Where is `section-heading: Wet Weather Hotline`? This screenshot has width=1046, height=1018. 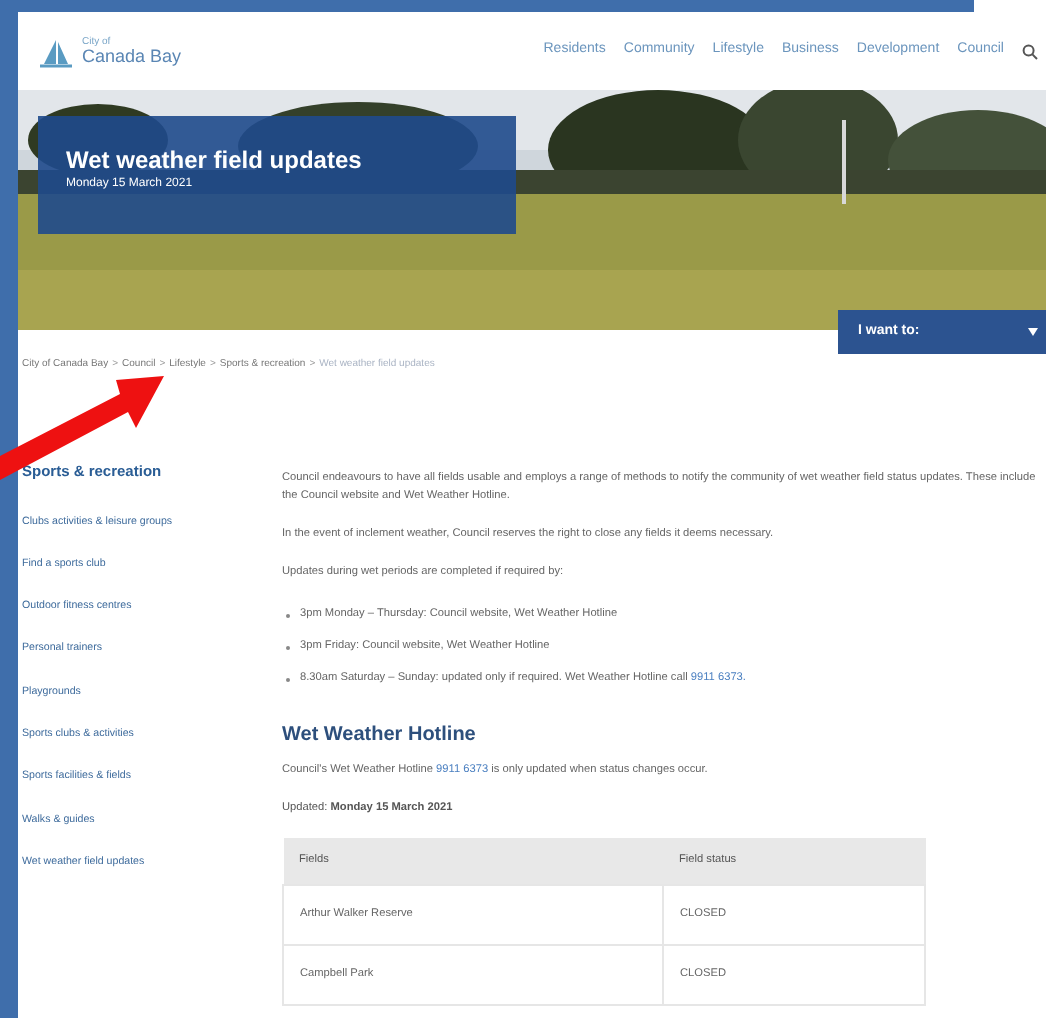
section-heading: Wet Weather Hotline is located at coordinates (380, 736).